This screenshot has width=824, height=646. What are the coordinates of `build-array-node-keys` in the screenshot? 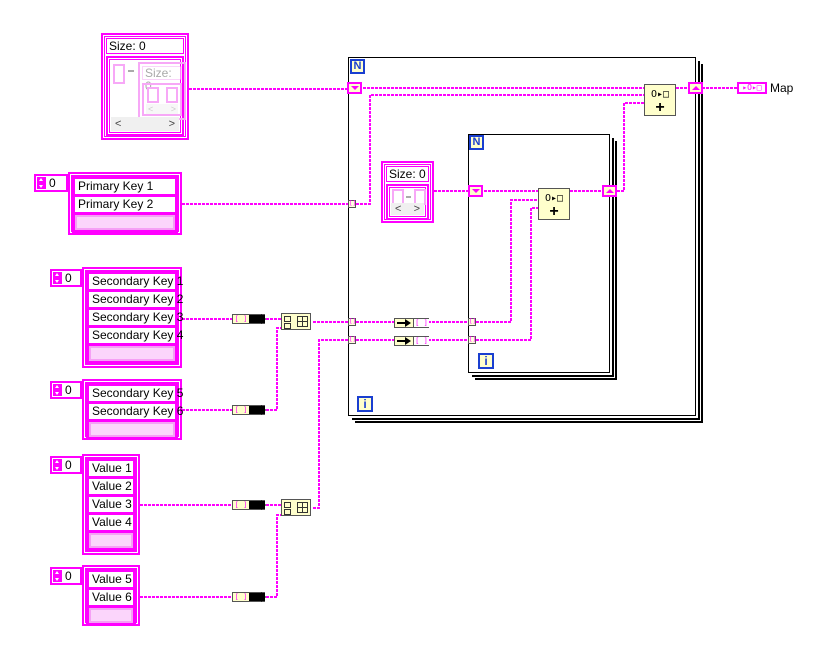 It's located at (296, 321).